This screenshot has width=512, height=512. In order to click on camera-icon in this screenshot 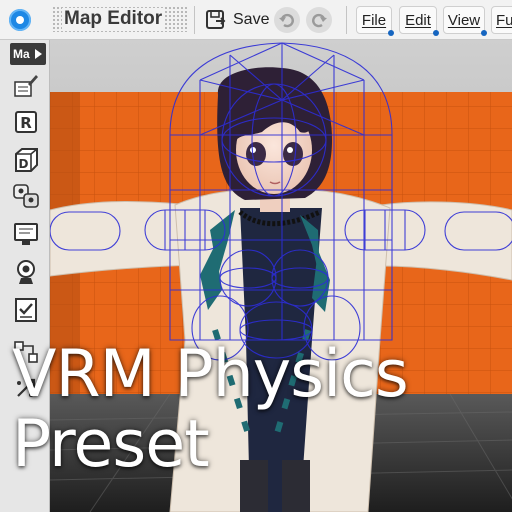, I will do `click(26, 272)`.